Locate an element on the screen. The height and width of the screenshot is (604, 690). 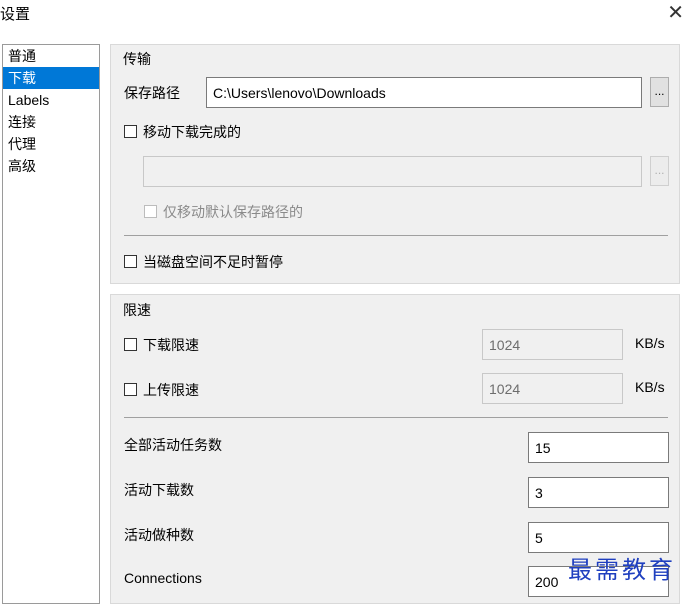
only-default-path-label: 仅移动默认保存路径的 is located at coordinates (233, 212).